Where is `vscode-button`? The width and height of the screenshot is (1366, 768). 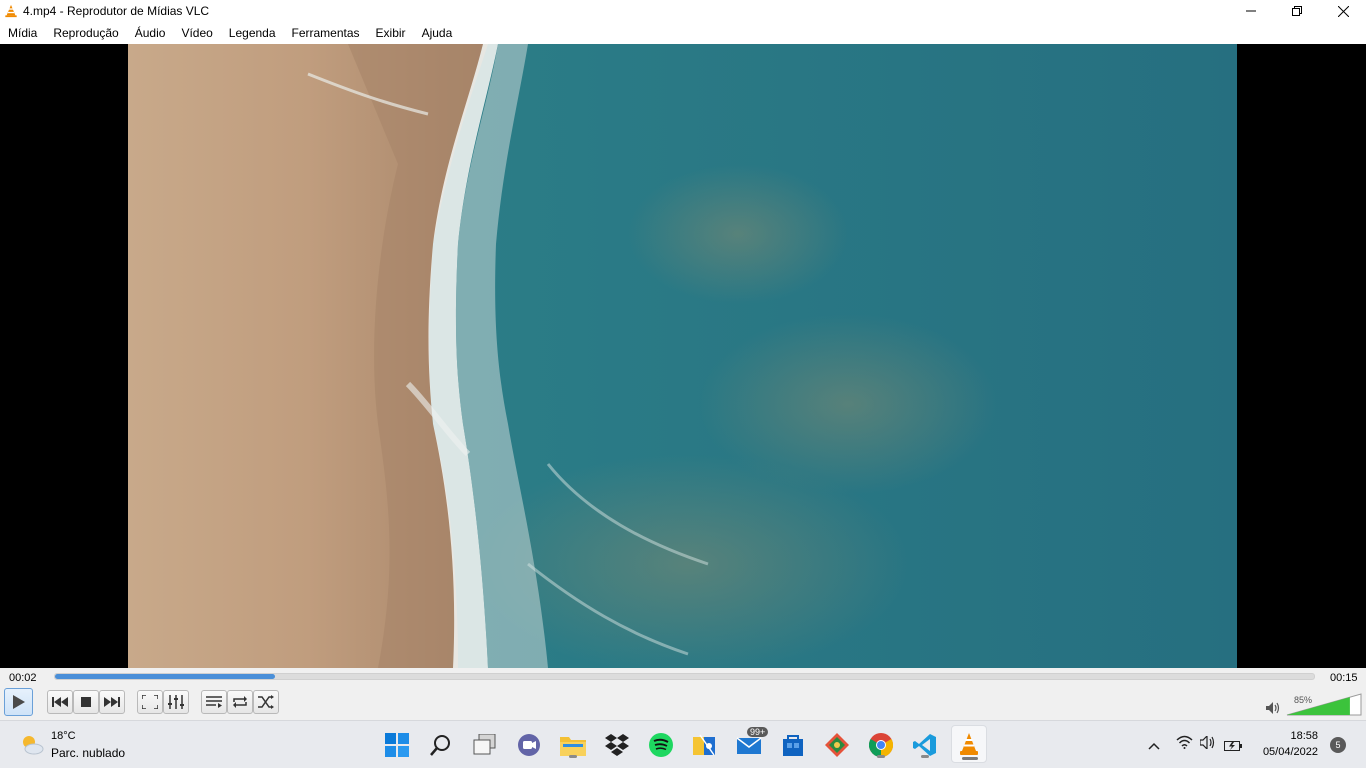 vscode-button is located at coordinates (925, 745).